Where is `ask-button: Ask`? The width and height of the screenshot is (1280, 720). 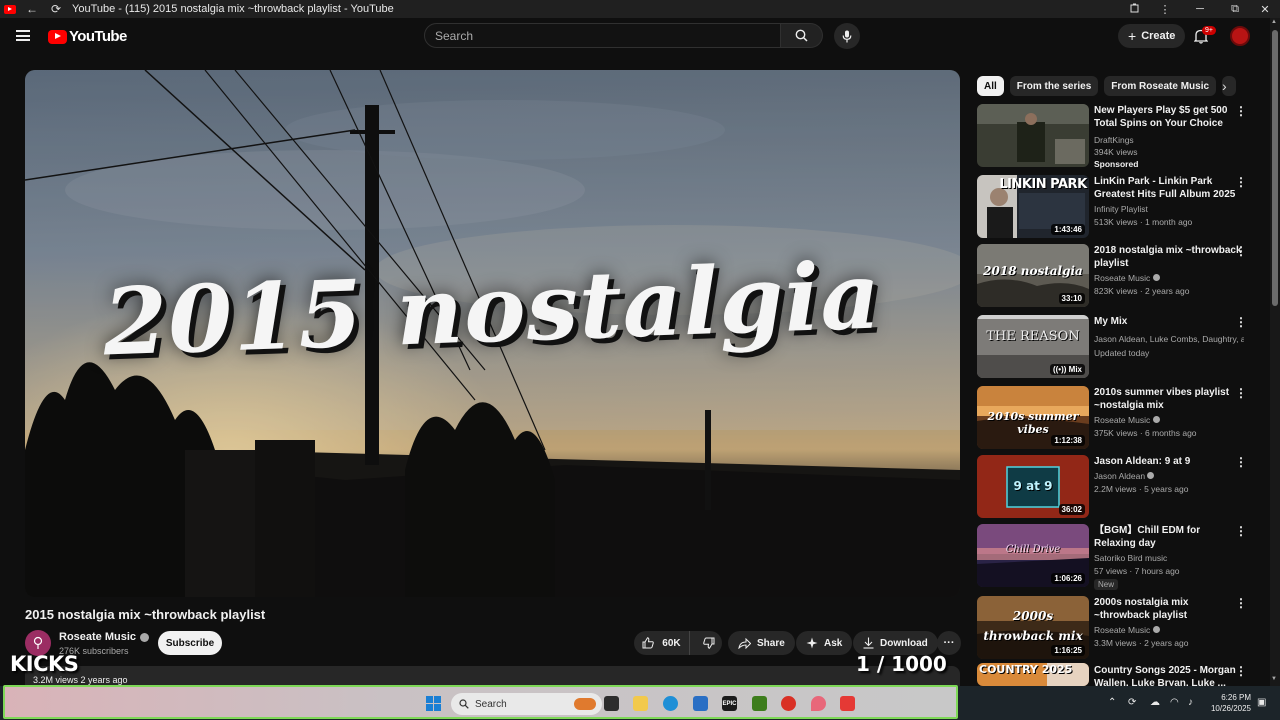 ask-button: Ask is located at coordinates (824, 643).